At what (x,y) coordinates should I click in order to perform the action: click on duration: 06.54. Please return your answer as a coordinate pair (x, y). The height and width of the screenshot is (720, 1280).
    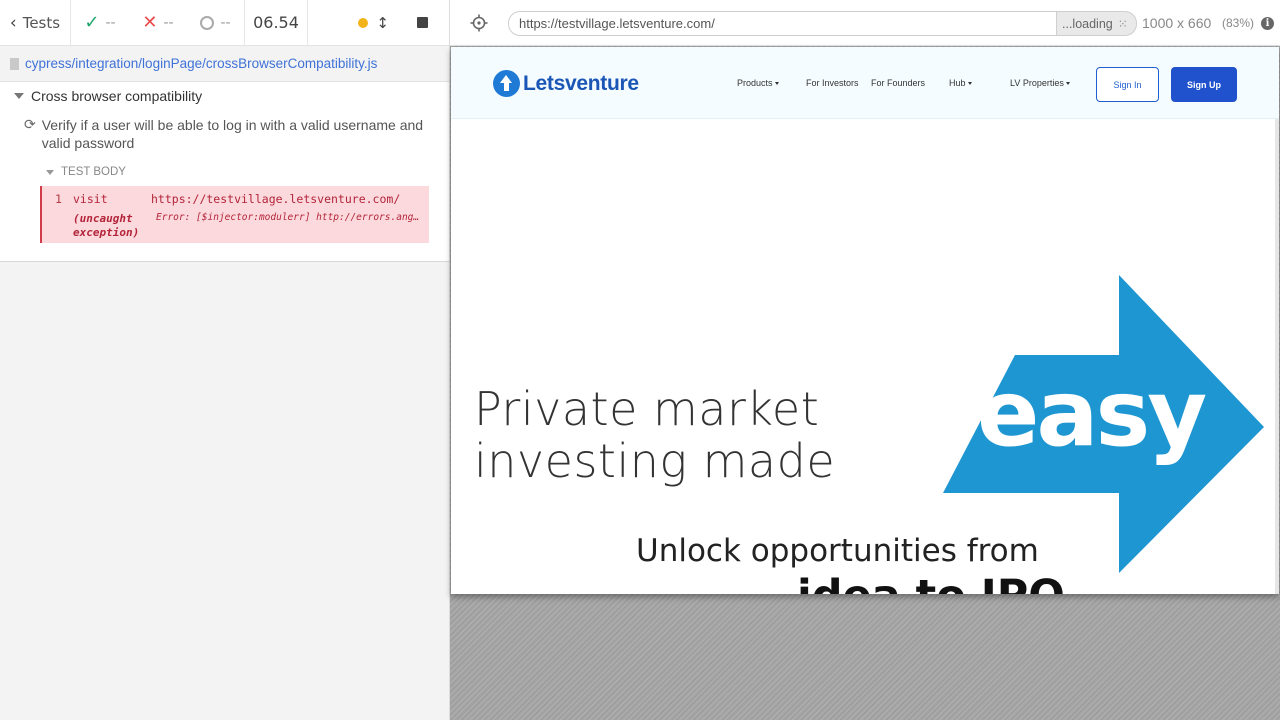
    Looking at the image, I should click on (276, 23).